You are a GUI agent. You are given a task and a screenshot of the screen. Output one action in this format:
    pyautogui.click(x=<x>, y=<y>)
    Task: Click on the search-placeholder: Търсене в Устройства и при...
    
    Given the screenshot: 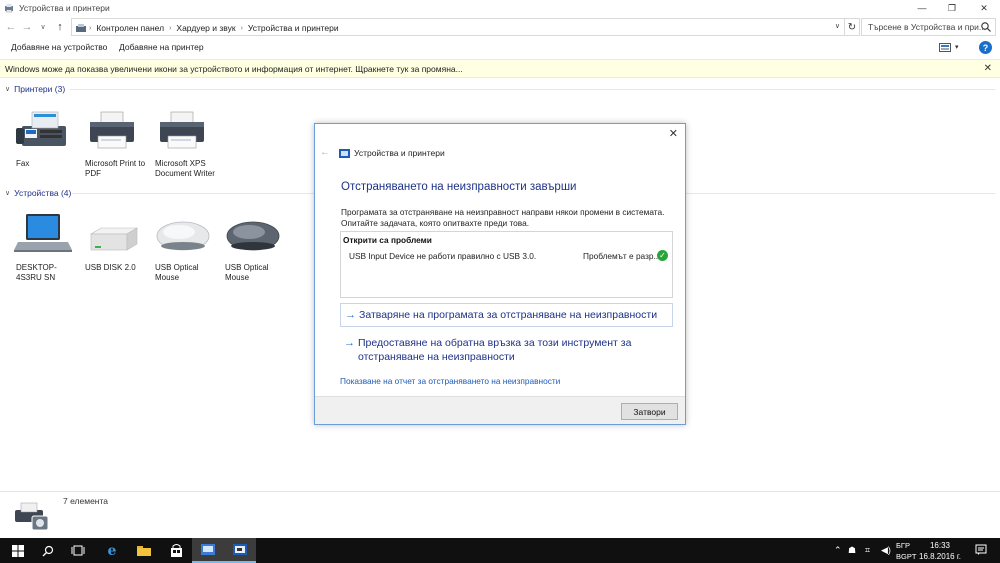 What is the action you would take?
    pyautogui.click(x=927, y=27)
    